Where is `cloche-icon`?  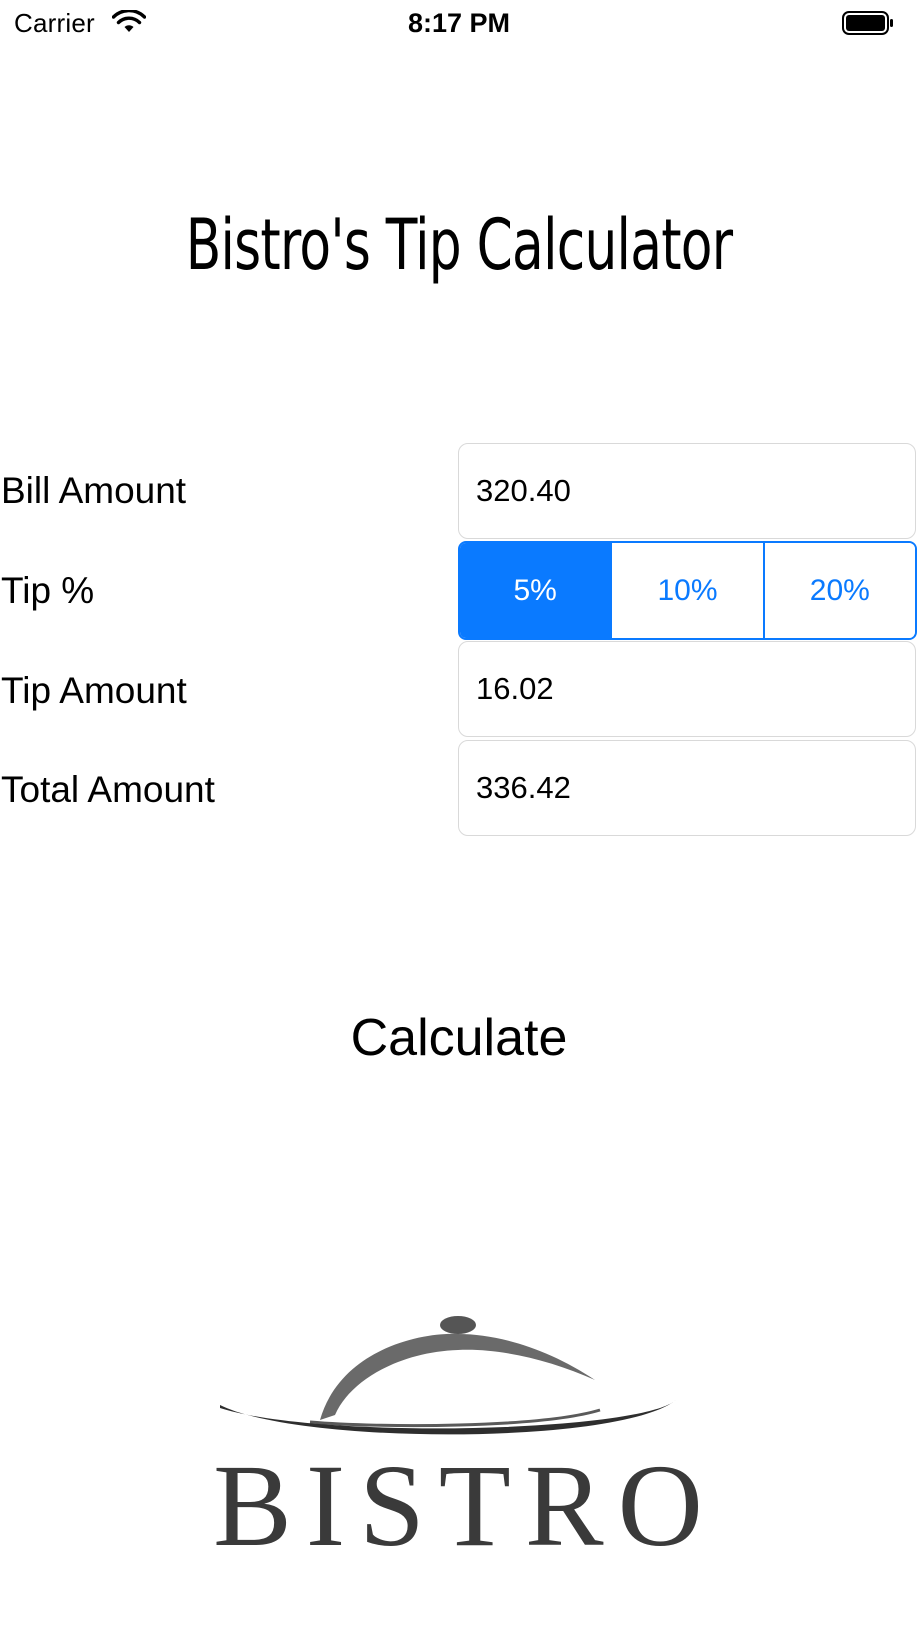
cloche-icon is located at coordinates (448, 1375).